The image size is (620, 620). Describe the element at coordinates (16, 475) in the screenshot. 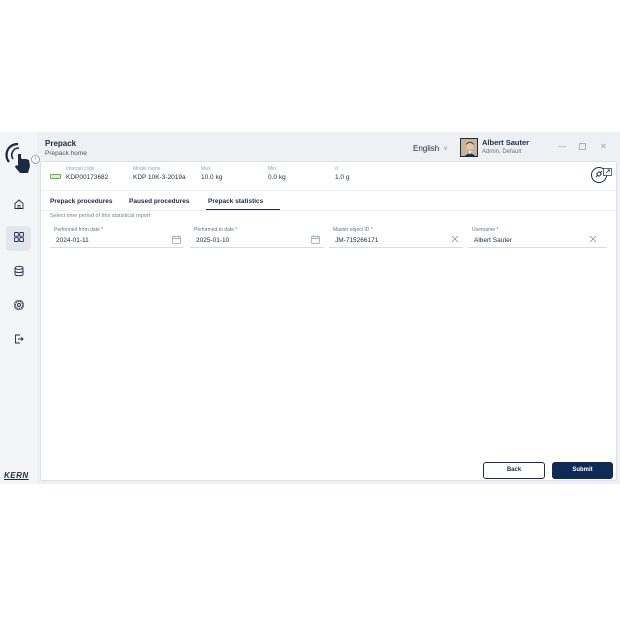

I see `kern-logo: KERN` at that location.